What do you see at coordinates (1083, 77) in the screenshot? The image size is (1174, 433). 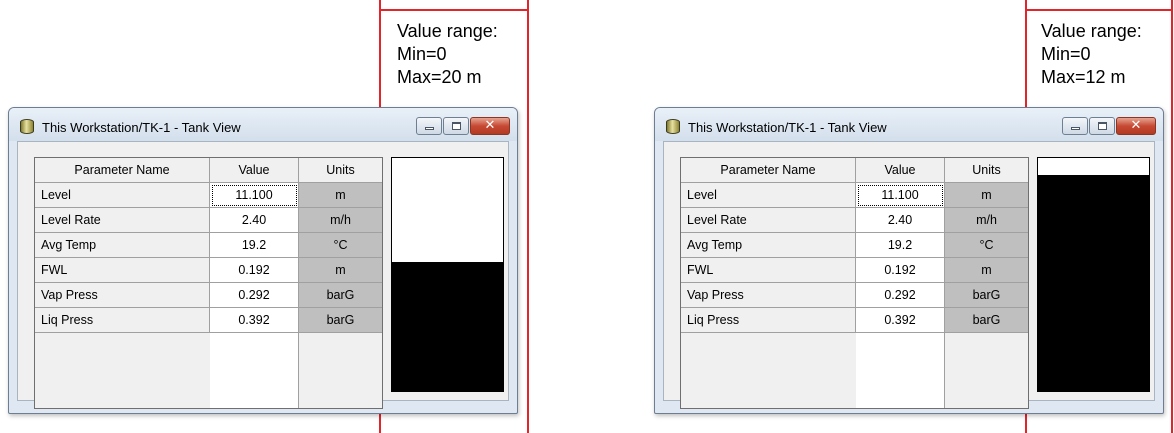 I see `callout-max: Max=12 m` at bounding box center [1083, 77].